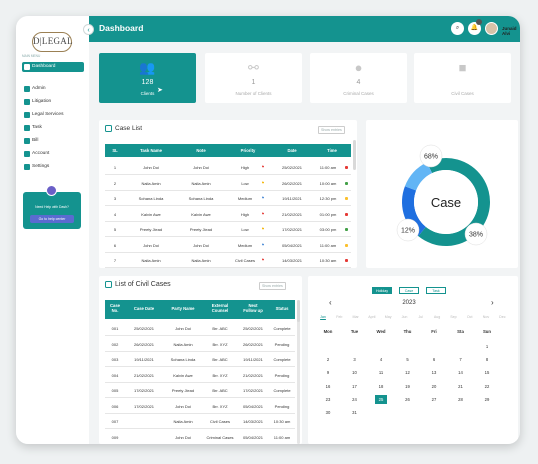  Describe the element at coordinates (328, 372) in the screenshot. I see `calendar-day: 9` at that location.